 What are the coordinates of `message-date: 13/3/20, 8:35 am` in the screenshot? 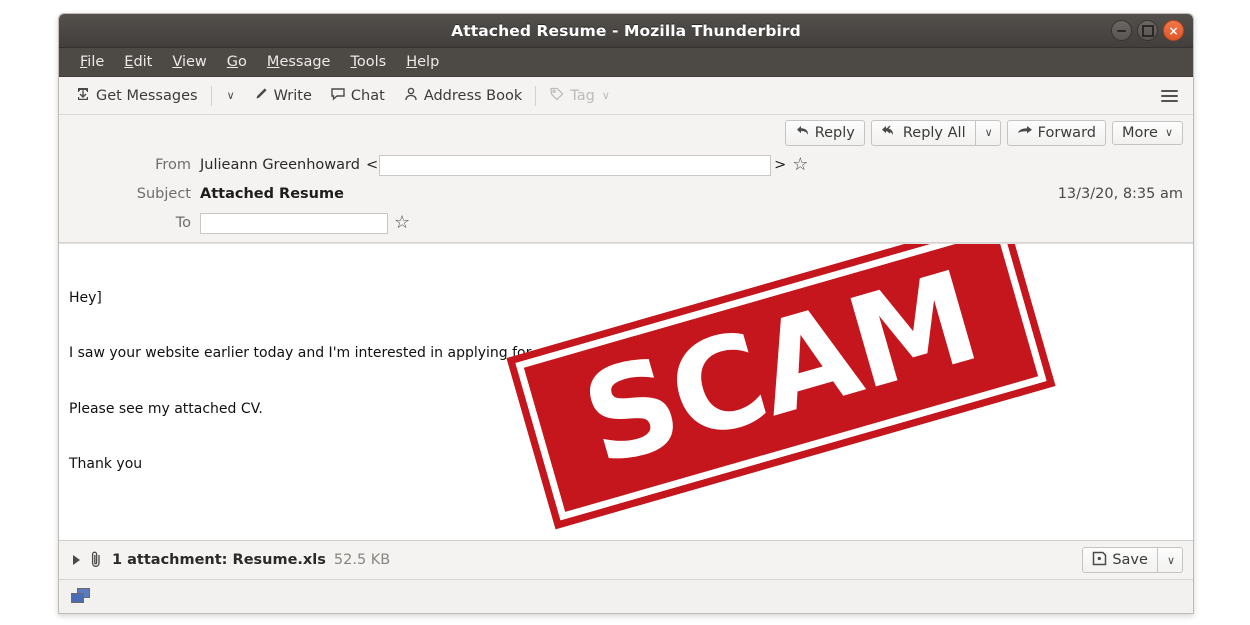 It's located at (1120, 194).